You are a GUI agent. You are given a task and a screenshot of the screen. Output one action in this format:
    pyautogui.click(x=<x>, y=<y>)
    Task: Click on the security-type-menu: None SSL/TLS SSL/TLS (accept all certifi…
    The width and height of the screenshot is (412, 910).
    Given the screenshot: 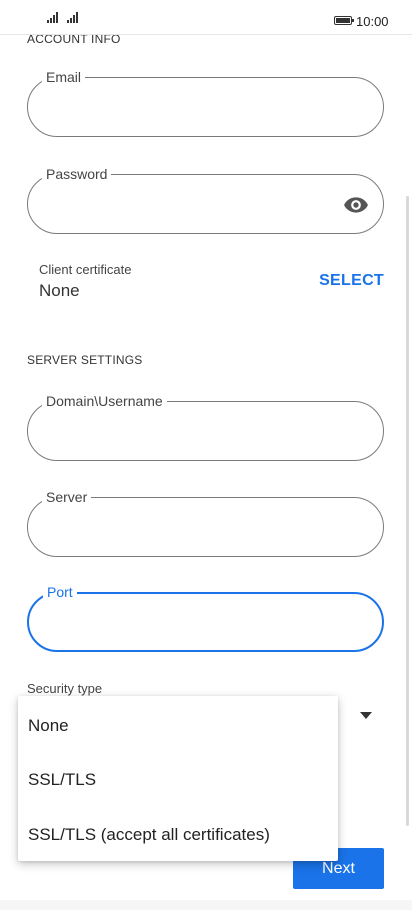 What is the action you would take?
    pyautogui.click(x=178, y=778)
    